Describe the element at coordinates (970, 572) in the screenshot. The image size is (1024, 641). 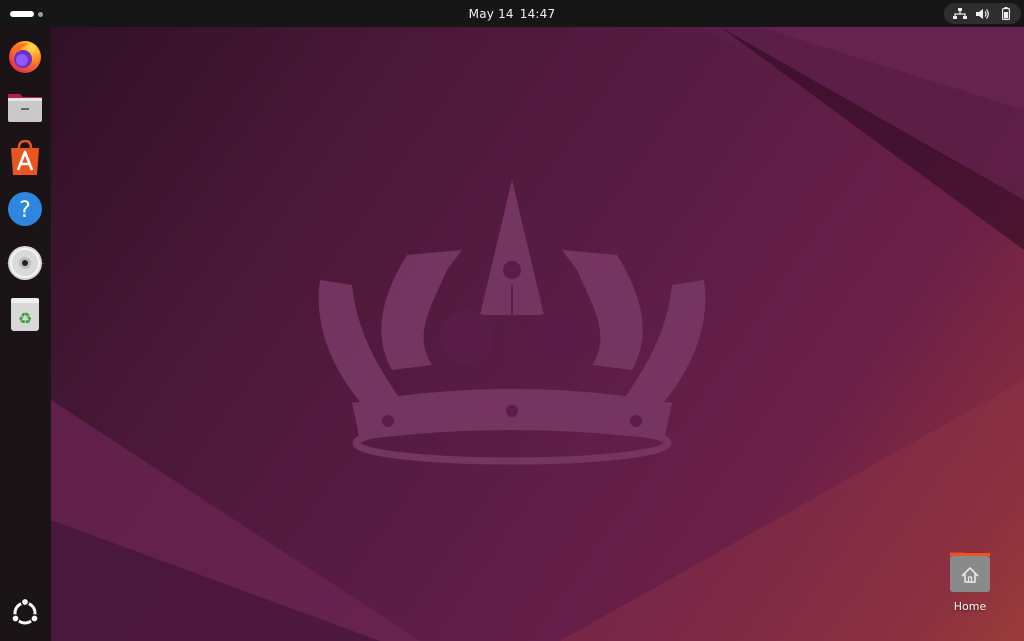
I see `home-folder-icon` at that location.